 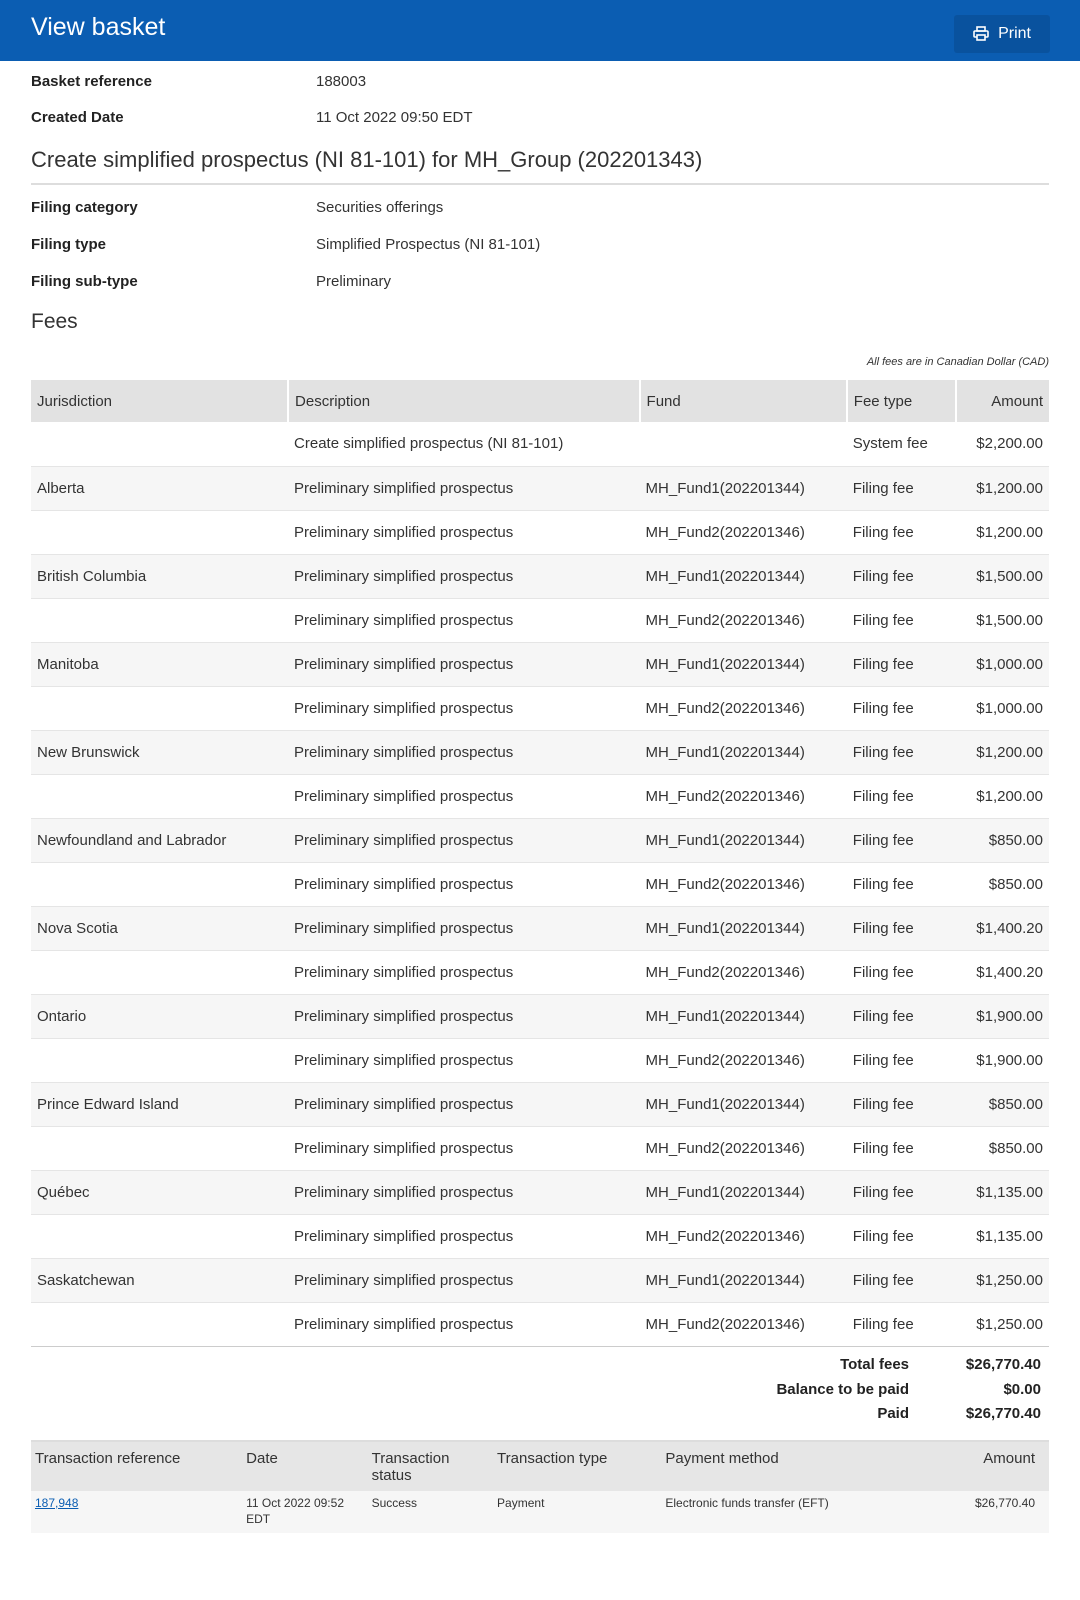 What do you see at coordinates (84, 281) in the screenshot?
I see `filing-subtype-label: Filing sub-type` at bounding box center [84, 281].